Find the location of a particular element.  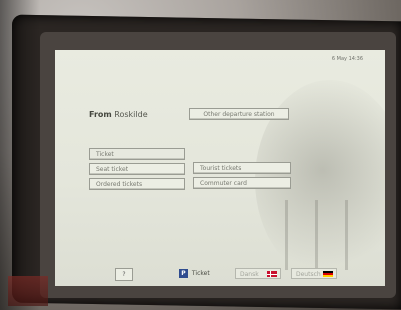

language-deutsch-button: Deutsch is located at coordinates (314, 273).